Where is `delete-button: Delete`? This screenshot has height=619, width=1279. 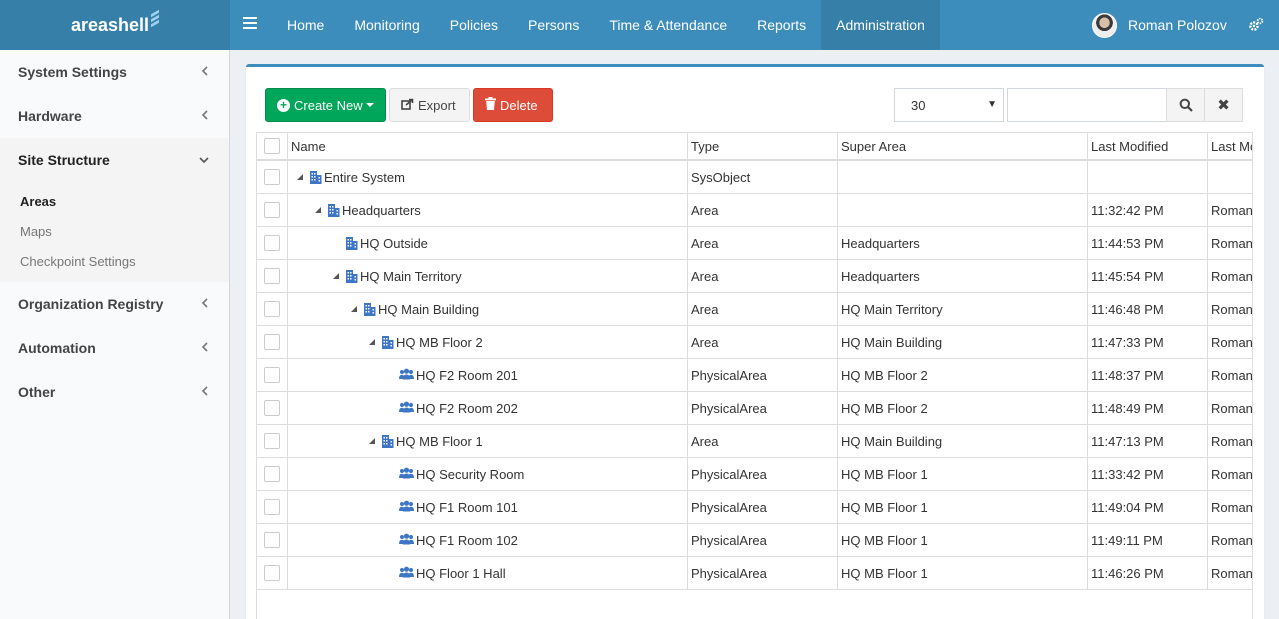 delete-button: Delete is located at coordinates (513, 105).